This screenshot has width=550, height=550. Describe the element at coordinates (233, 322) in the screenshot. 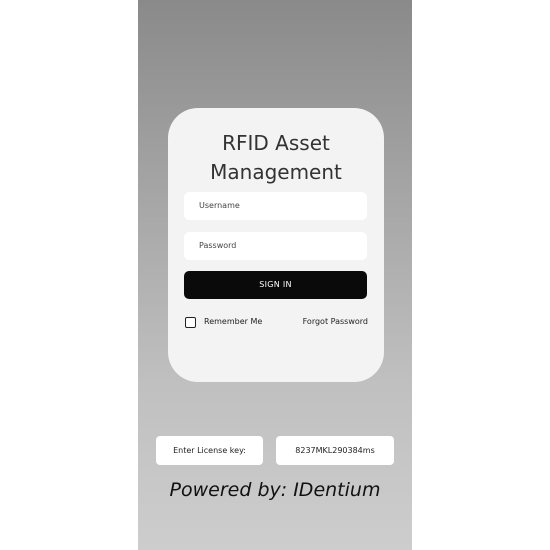

I see `remember-me-label: Remember Me` at that location.